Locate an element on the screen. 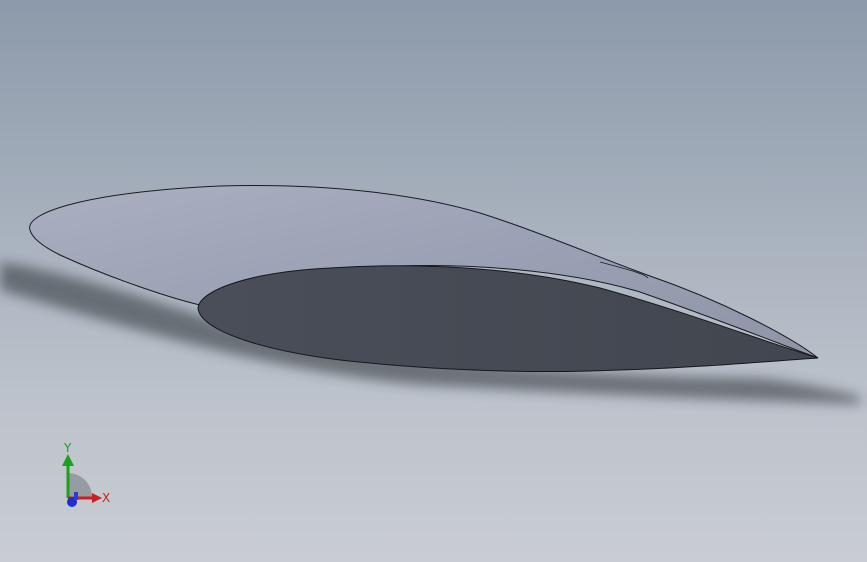  y-axis-arrow-icon is located at coordinates (68, 460).